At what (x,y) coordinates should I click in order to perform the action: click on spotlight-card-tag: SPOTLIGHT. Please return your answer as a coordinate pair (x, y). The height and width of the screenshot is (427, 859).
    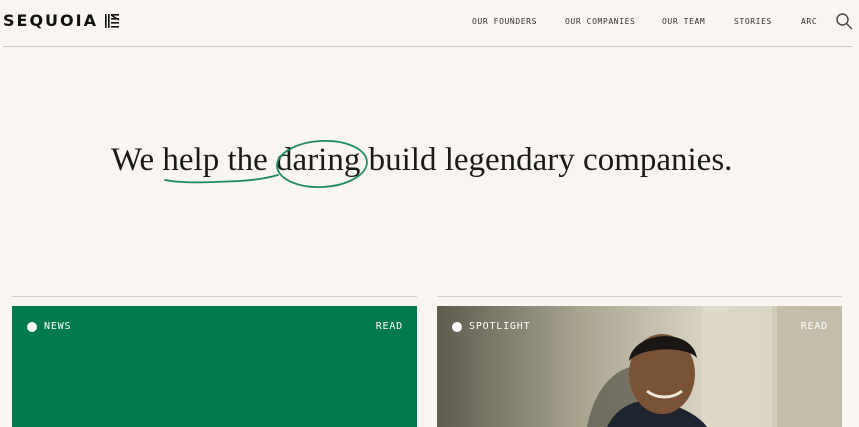
    Looking at the image, I should click on (491, 326).